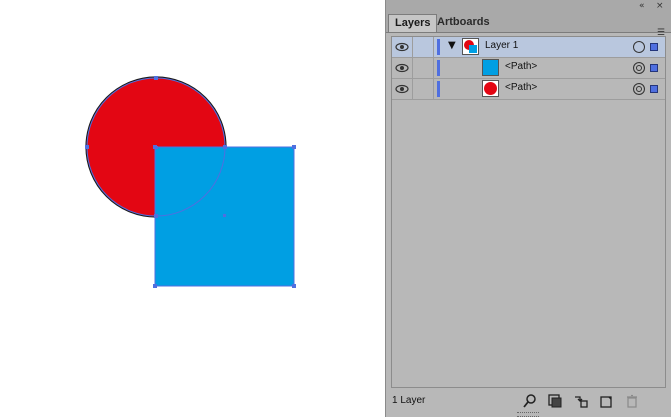  I want to click on tab-artboards: Artboards, so click(463, 23).